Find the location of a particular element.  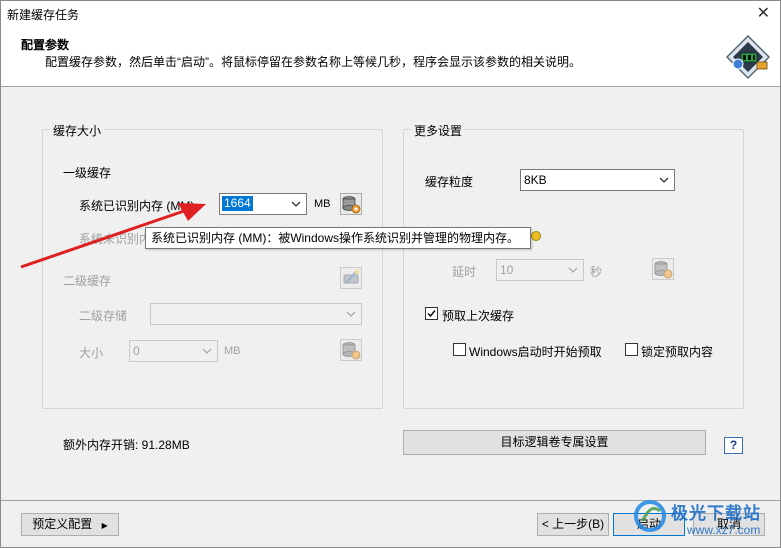

l2-cache-wizard-button is located at coordinates (351, 278).